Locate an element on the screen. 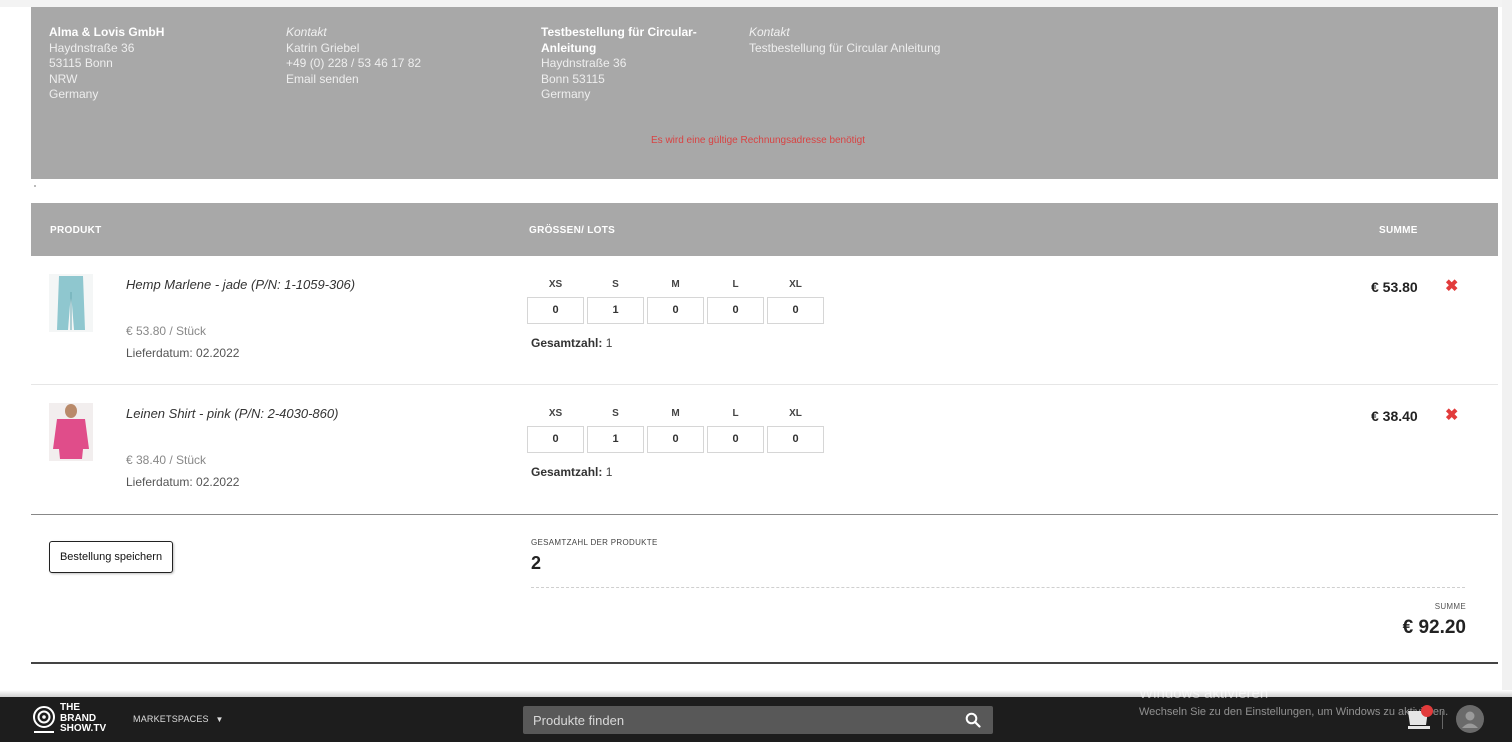  product-unit-price: € 53.80 / Stück is located at coordinates (166, 331).